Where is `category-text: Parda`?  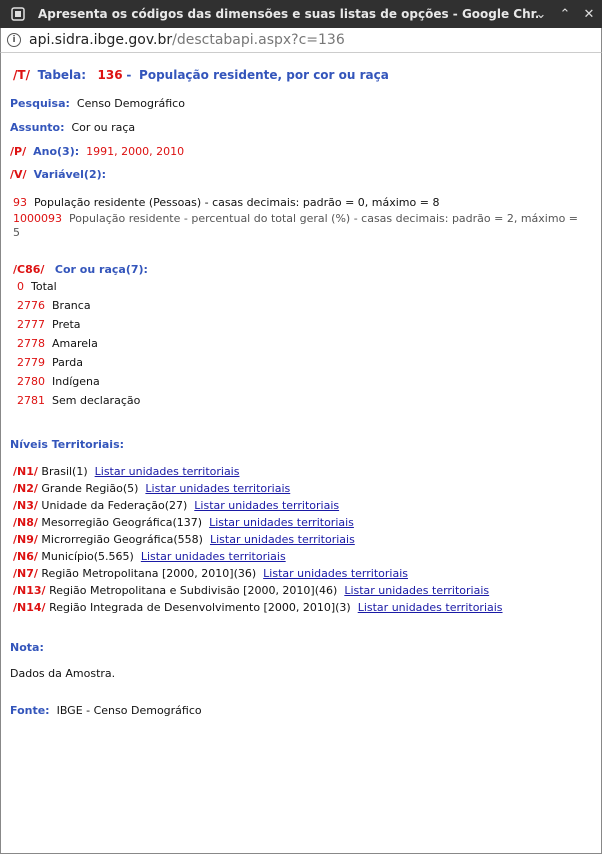 category-text: Parda is located at coordinates (67, 362).